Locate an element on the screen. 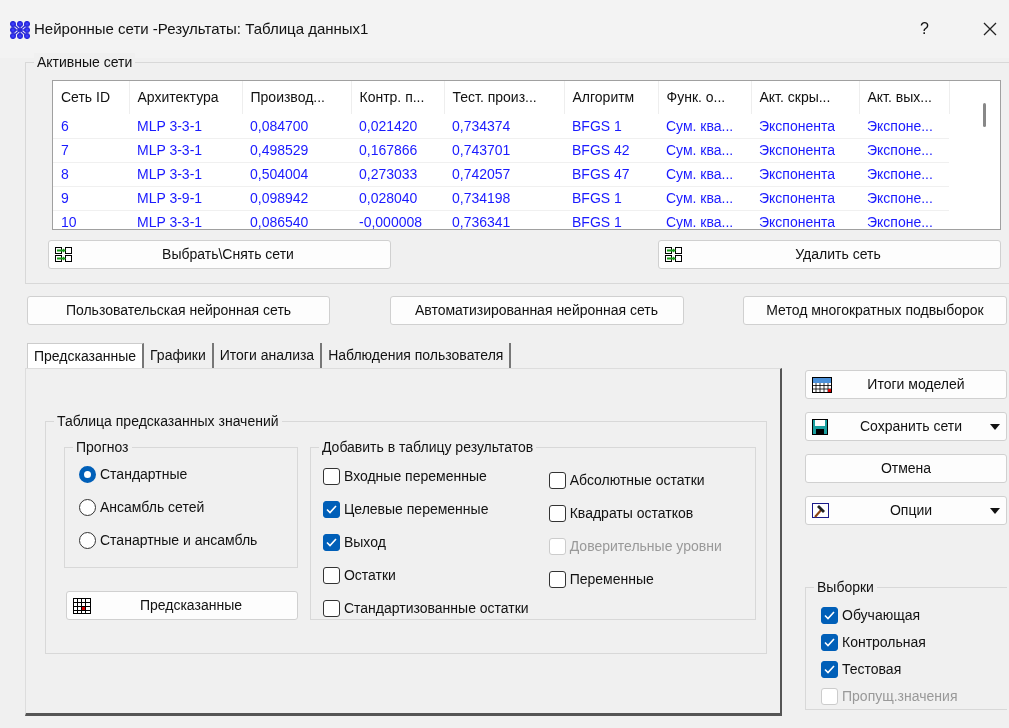  network-icon is located at coordinates (20, 29).